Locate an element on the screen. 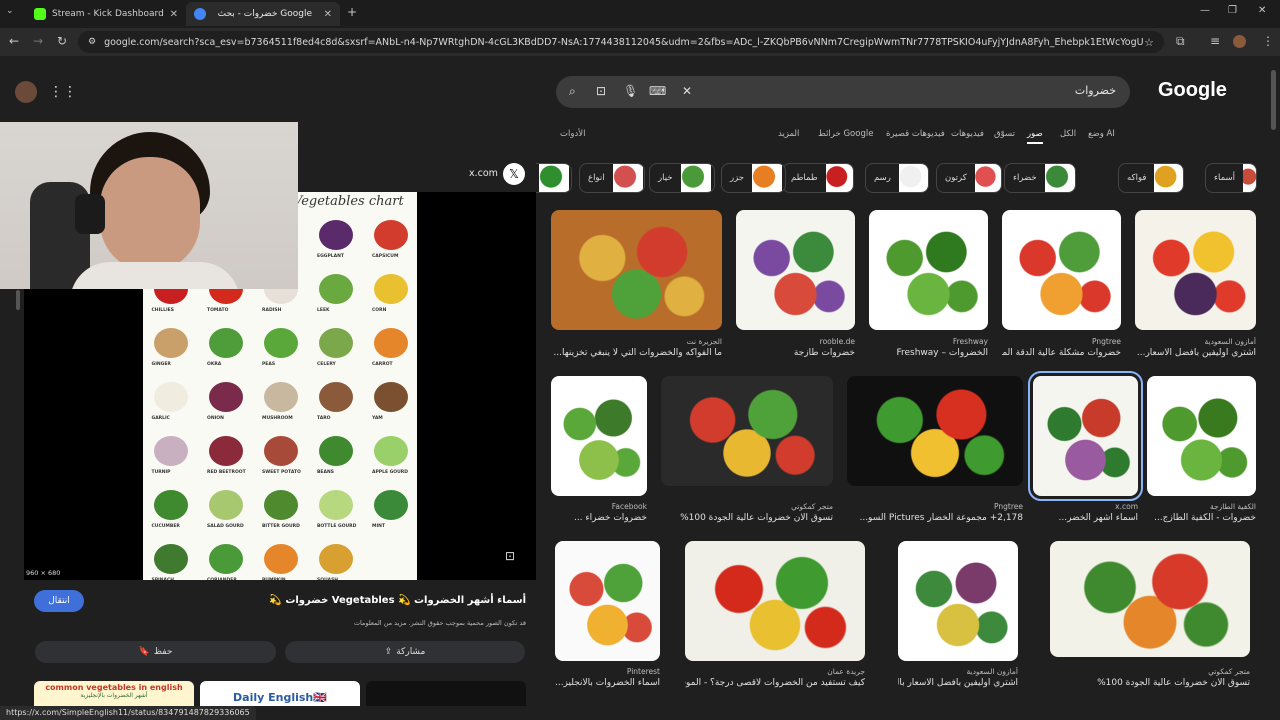 Image resolution: width=1280 pixels, height=720 pixels. chip-filter: فواكه is located at coordinates (1151, 178).